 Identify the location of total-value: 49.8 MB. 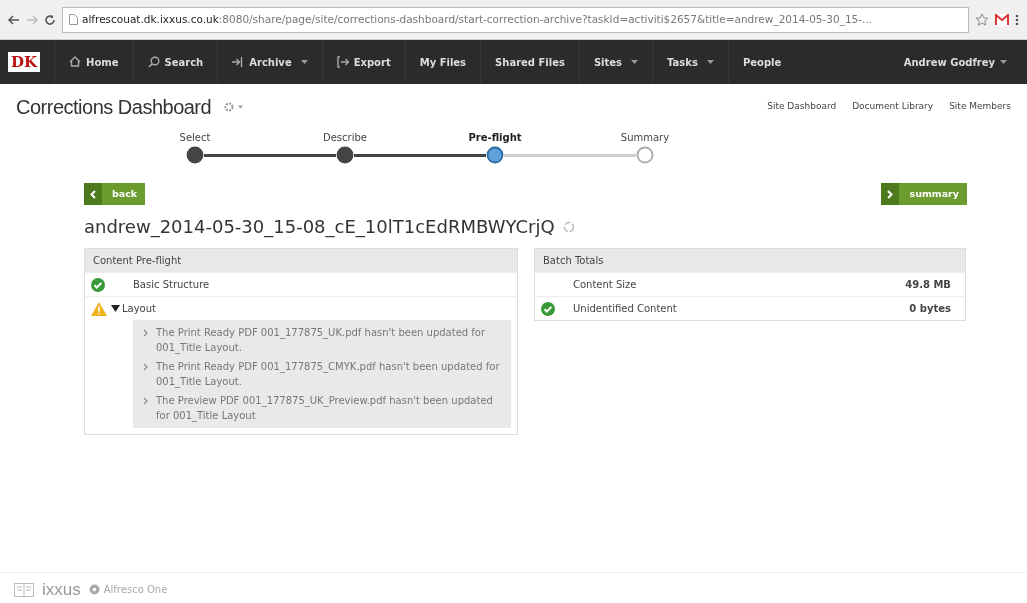
(928, 285).